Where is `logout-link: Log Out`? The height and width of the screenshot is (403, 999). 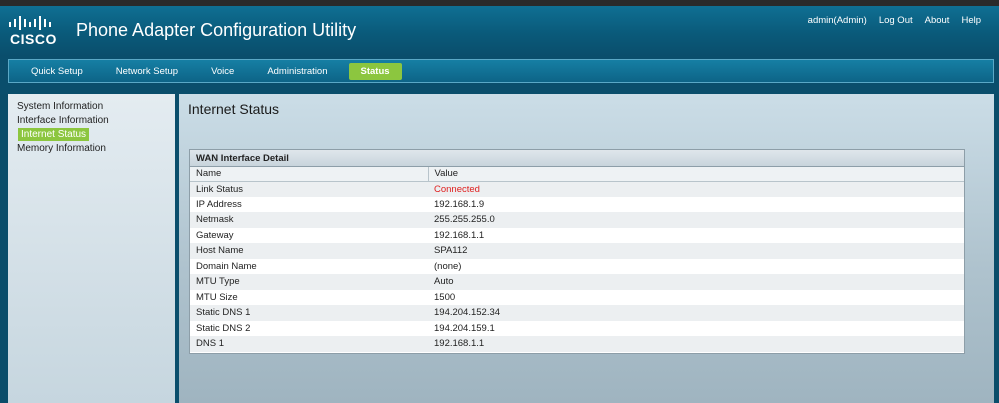 logout-link: Log Out is located at coordinates (896, 20).